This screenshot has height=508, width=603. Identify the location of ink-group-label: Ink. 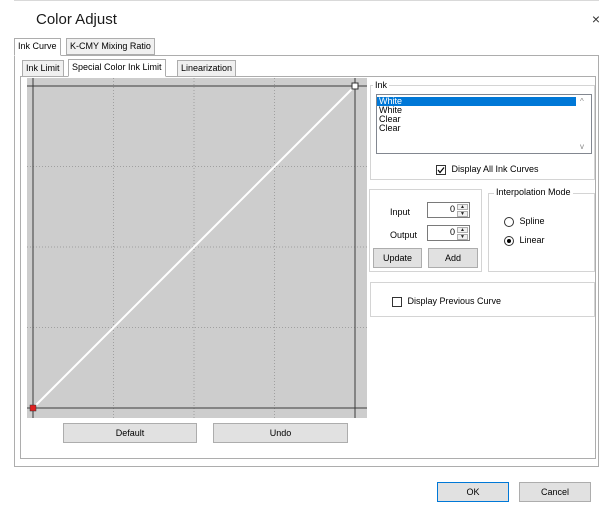
(381, 85).